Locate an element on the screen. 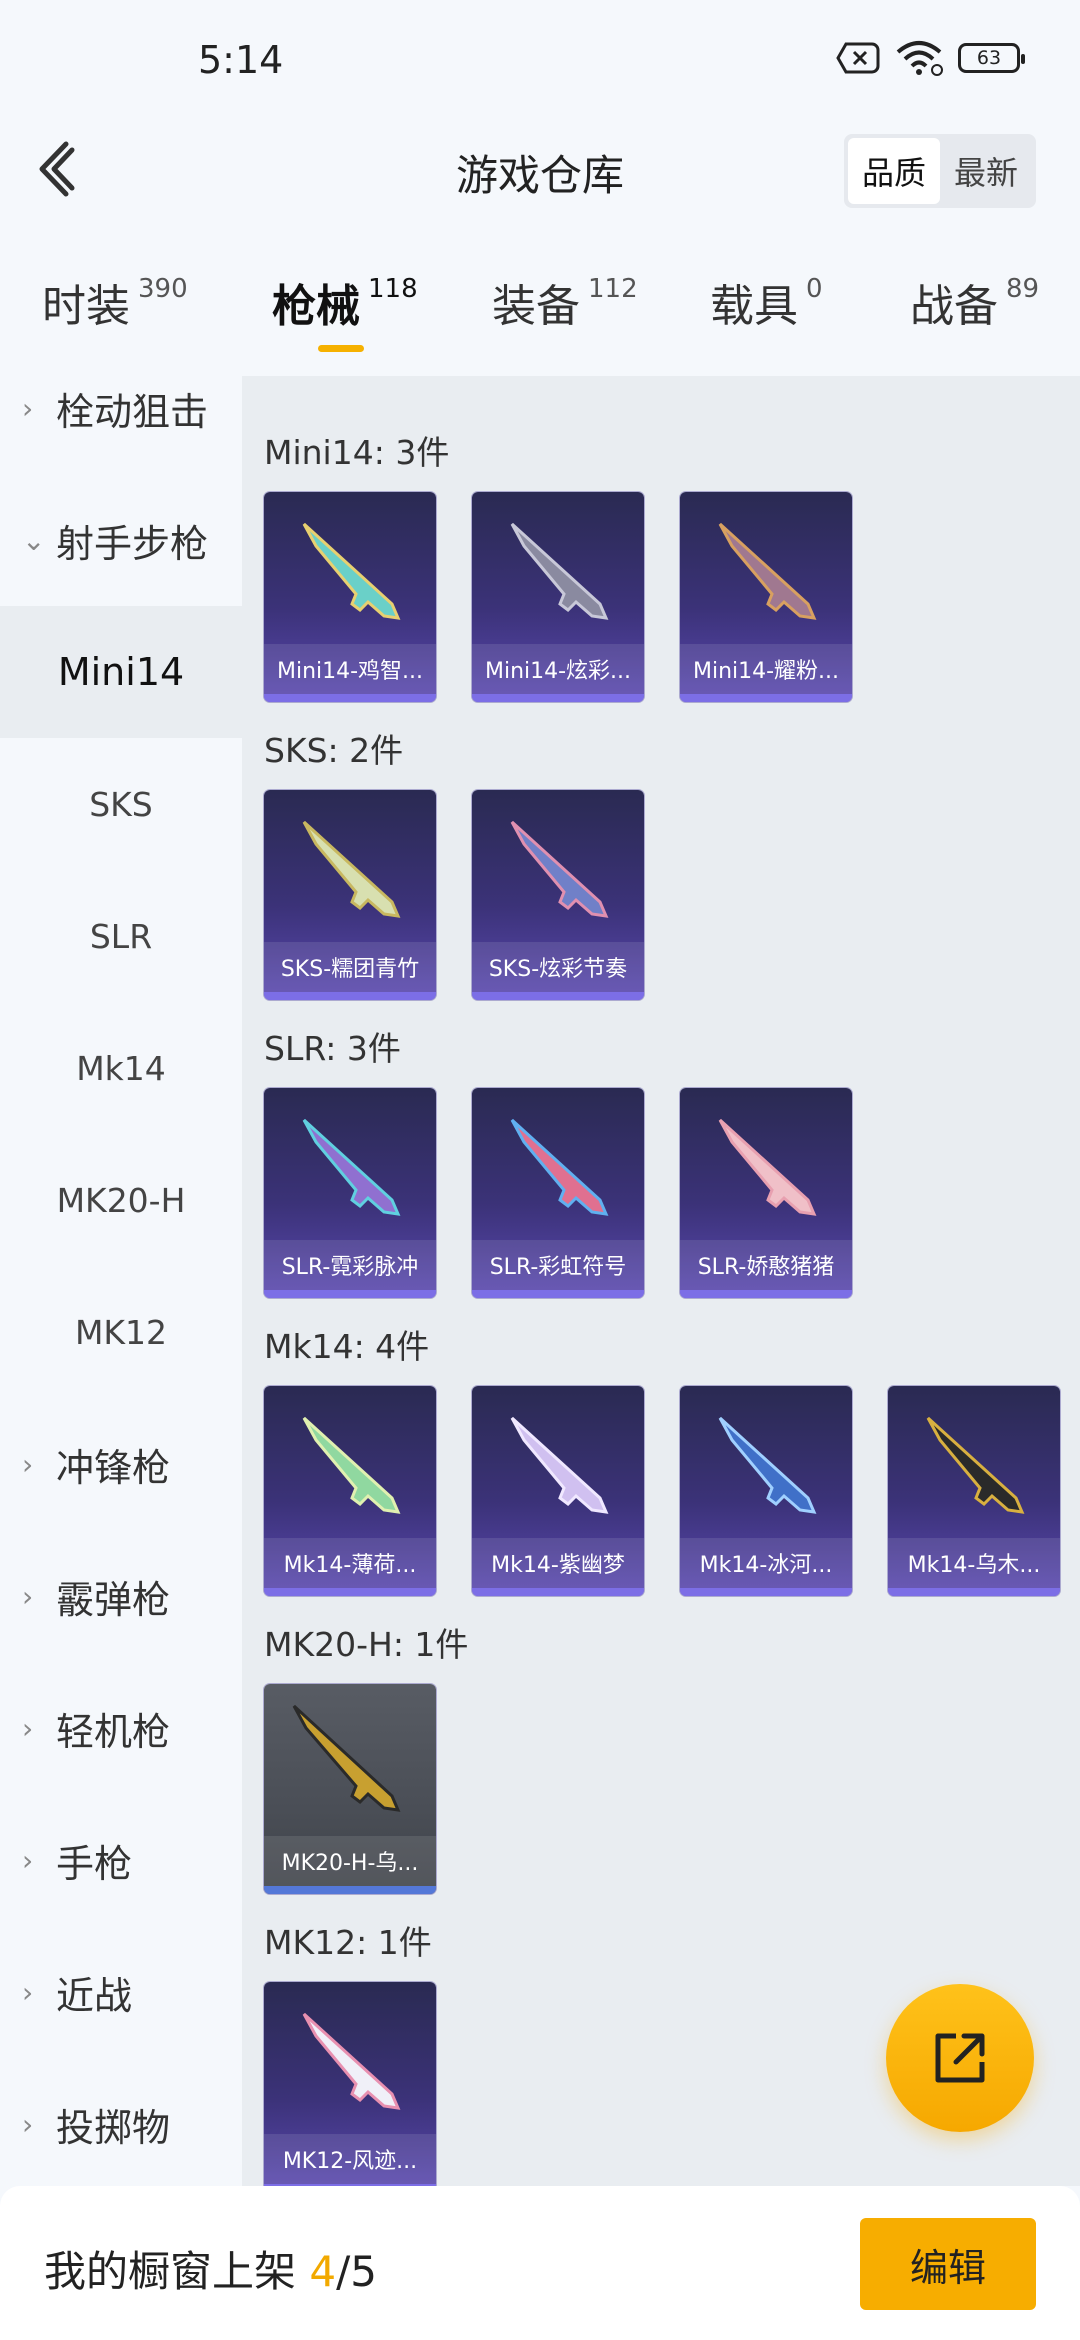  tab-vehicles: 载具 0 is located at coordinates (766, 302).